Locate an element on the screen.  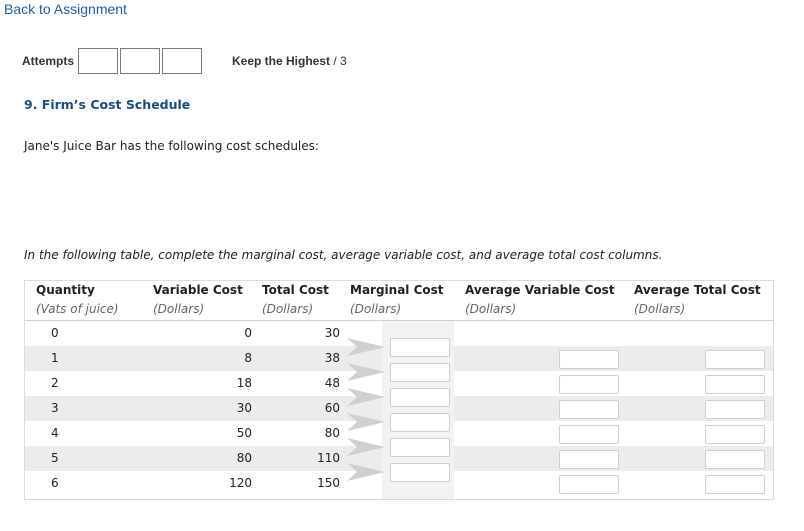
variable-cost-cell: 18 is located at coordinates (244, 383).